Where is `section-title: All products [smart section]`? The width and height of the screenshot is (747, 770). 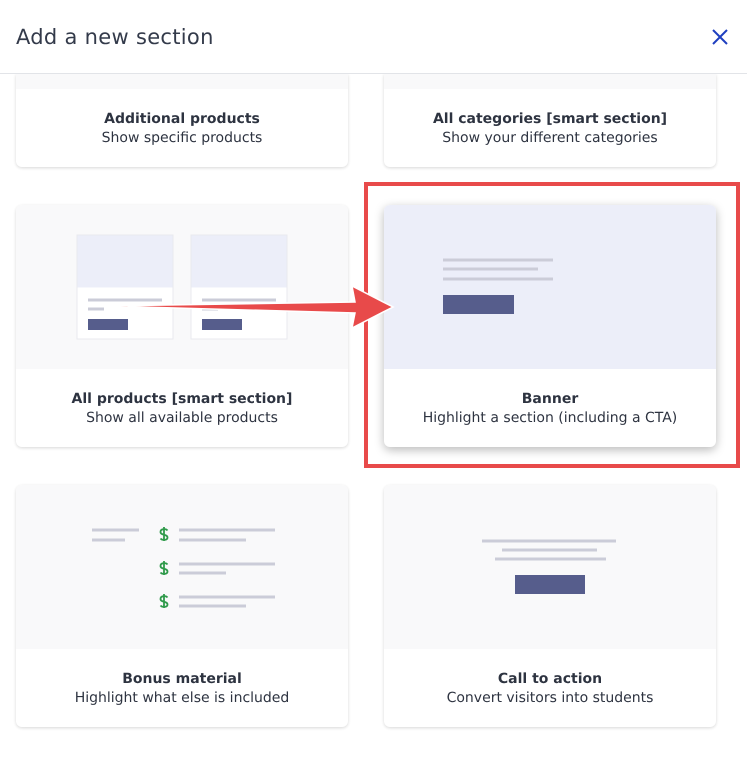 section-title: All products [smart section] is located at coordinates (182, 398).